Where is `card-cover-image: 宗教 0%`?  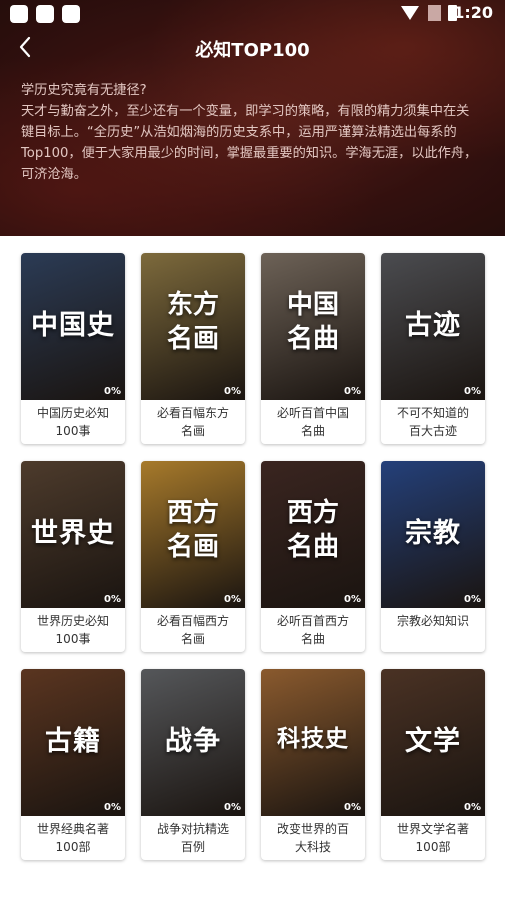 card-cover-image: 宗教 0% is located at coordinates (433, 534).